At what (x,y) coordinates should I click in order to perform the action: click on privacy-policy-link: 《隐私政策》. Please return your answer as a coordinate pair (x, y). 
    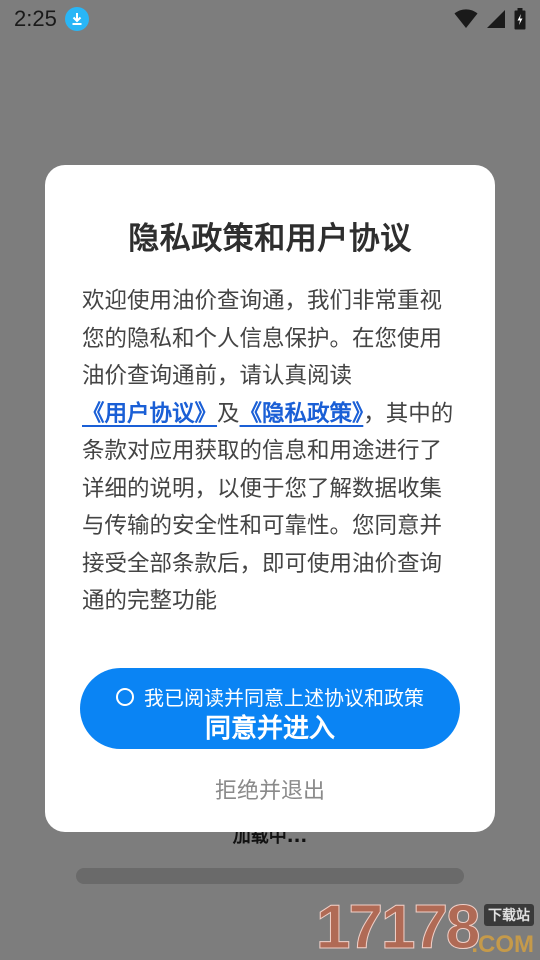
    Looking at the image, I should click on (302, 414).